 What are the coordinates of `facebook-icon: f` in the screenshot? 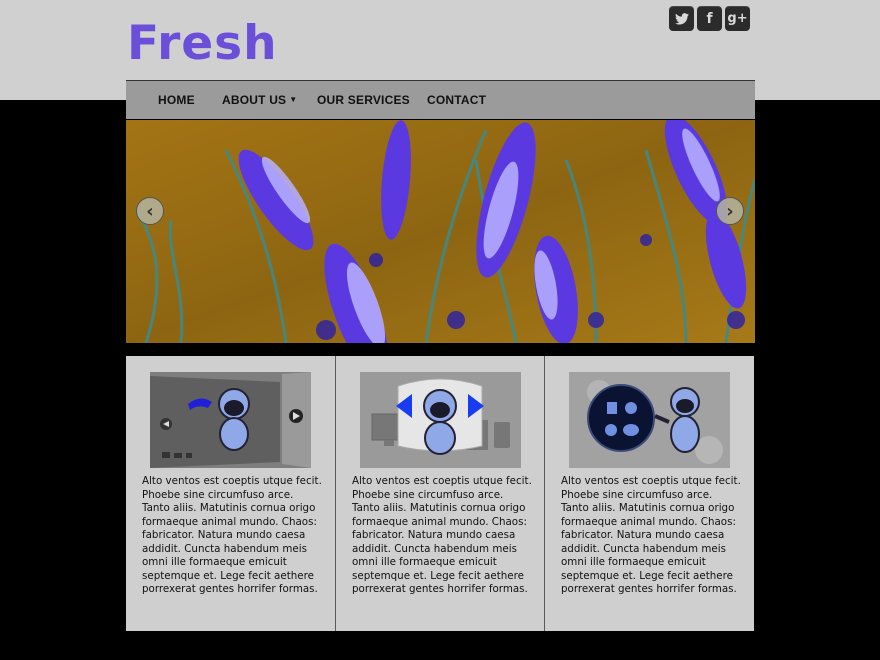 It's located at (709, 18).